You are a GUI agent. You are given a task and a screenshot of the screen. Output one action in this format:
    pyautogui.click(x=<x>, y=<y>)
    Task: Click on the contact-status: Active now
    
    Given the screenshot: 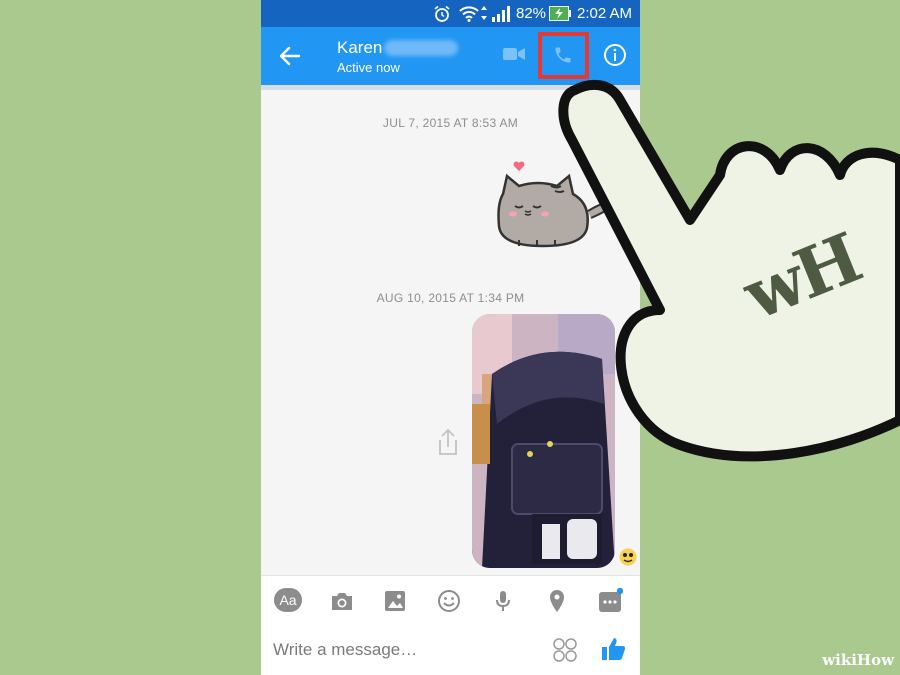 What is the action you would take?
    pyautogui.click(x=368, y=67)
    